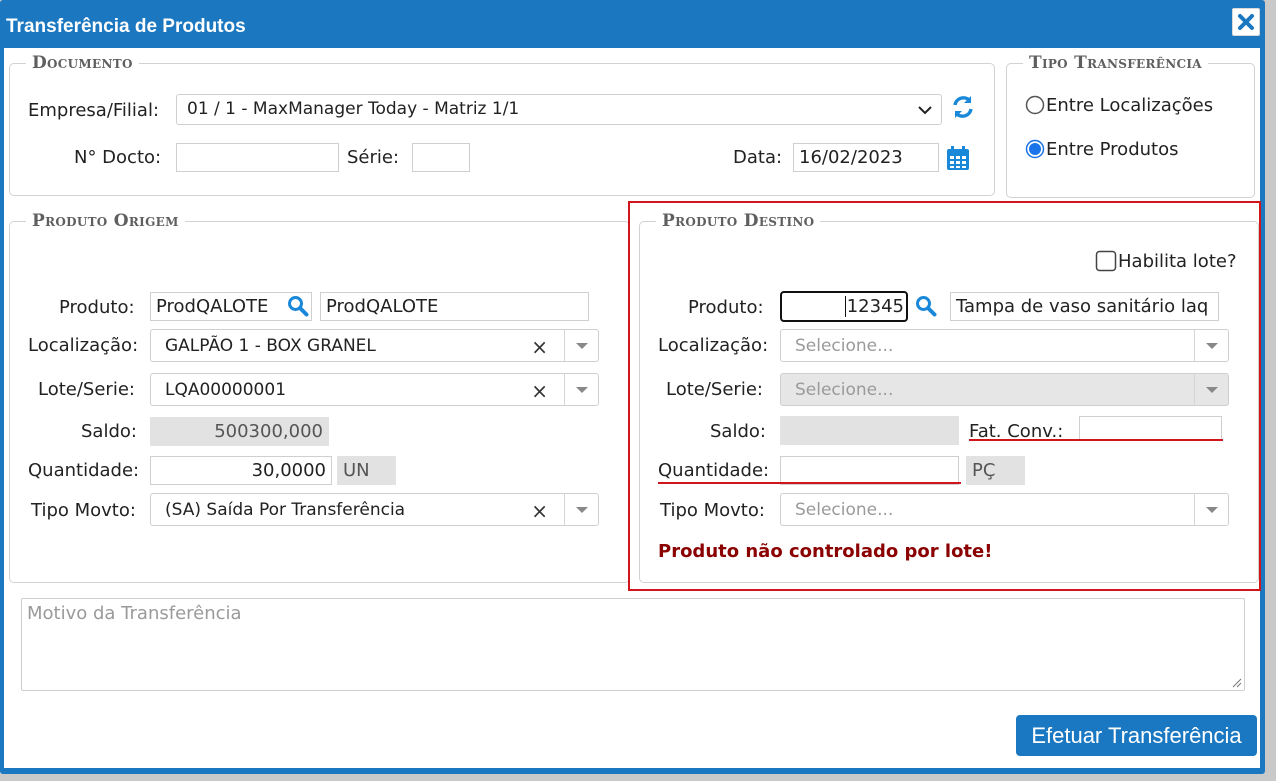 This screenshot has height=781, width=1276. Describe the element at coordinates (714, 389) in the screenshot. I see `destino-lote-label: Lote/Serie:` at that location.